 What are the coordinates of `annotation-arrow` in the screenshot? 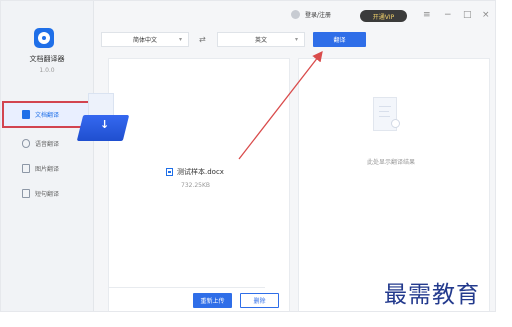 It's located at (280, 105).